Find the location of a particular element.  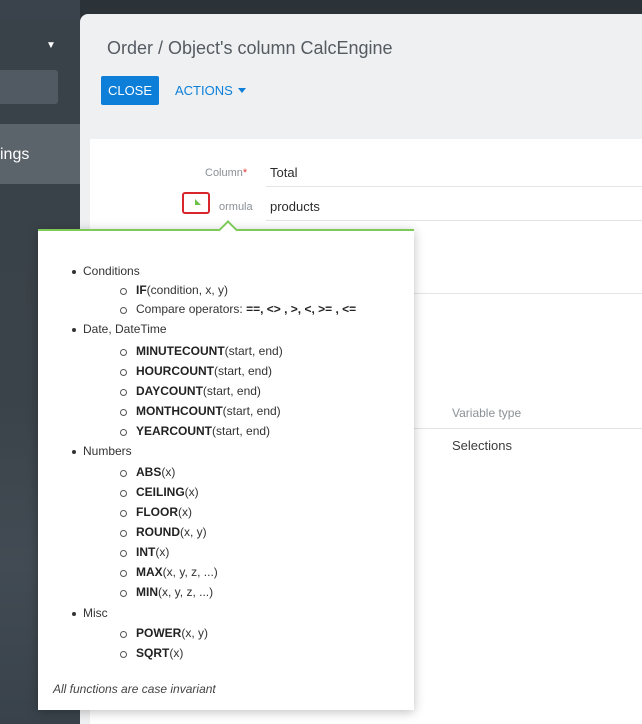

category-conditions: Conditions is located at coordinates (106, 271).